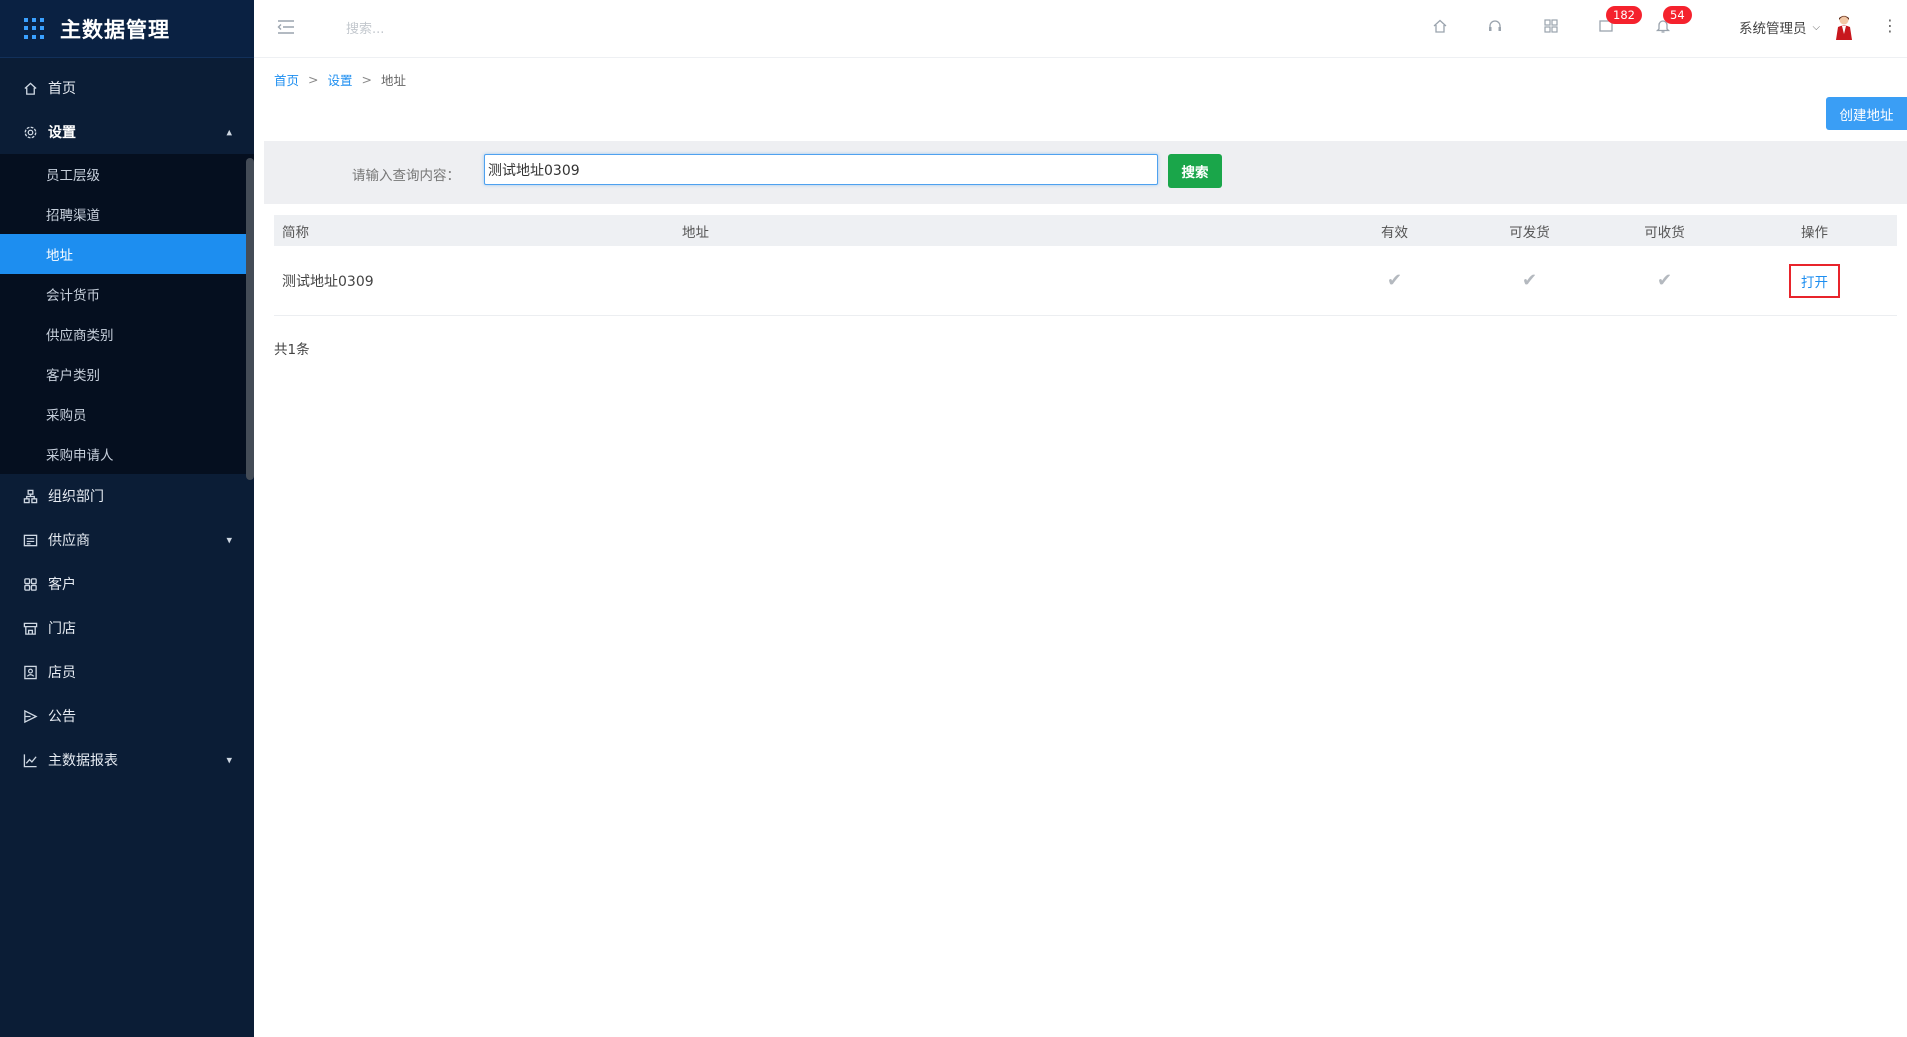 The width and height of the screenshot is (1907, 1037). Describe the element at coordinates (127, 584) in the screenshot. I see `sidebar-item-customer: 客户` at that location.